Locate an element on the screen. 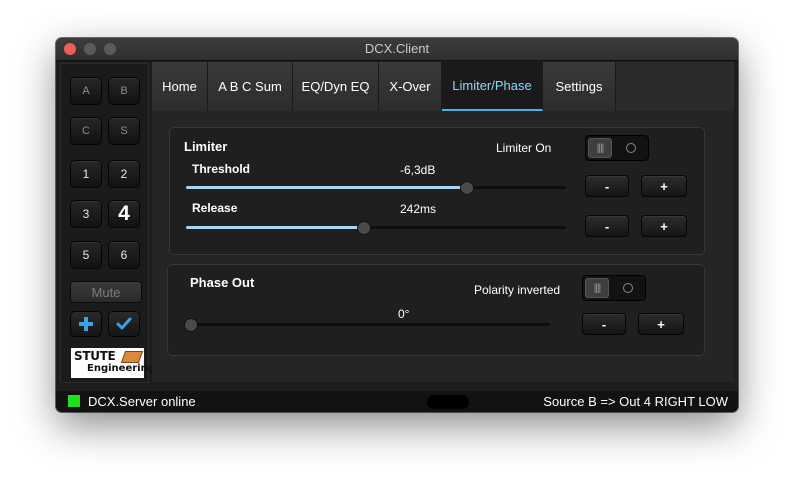 This screenshot has height=486, width=794. threshold-label: Threshold is located at coordinates (221, 169).